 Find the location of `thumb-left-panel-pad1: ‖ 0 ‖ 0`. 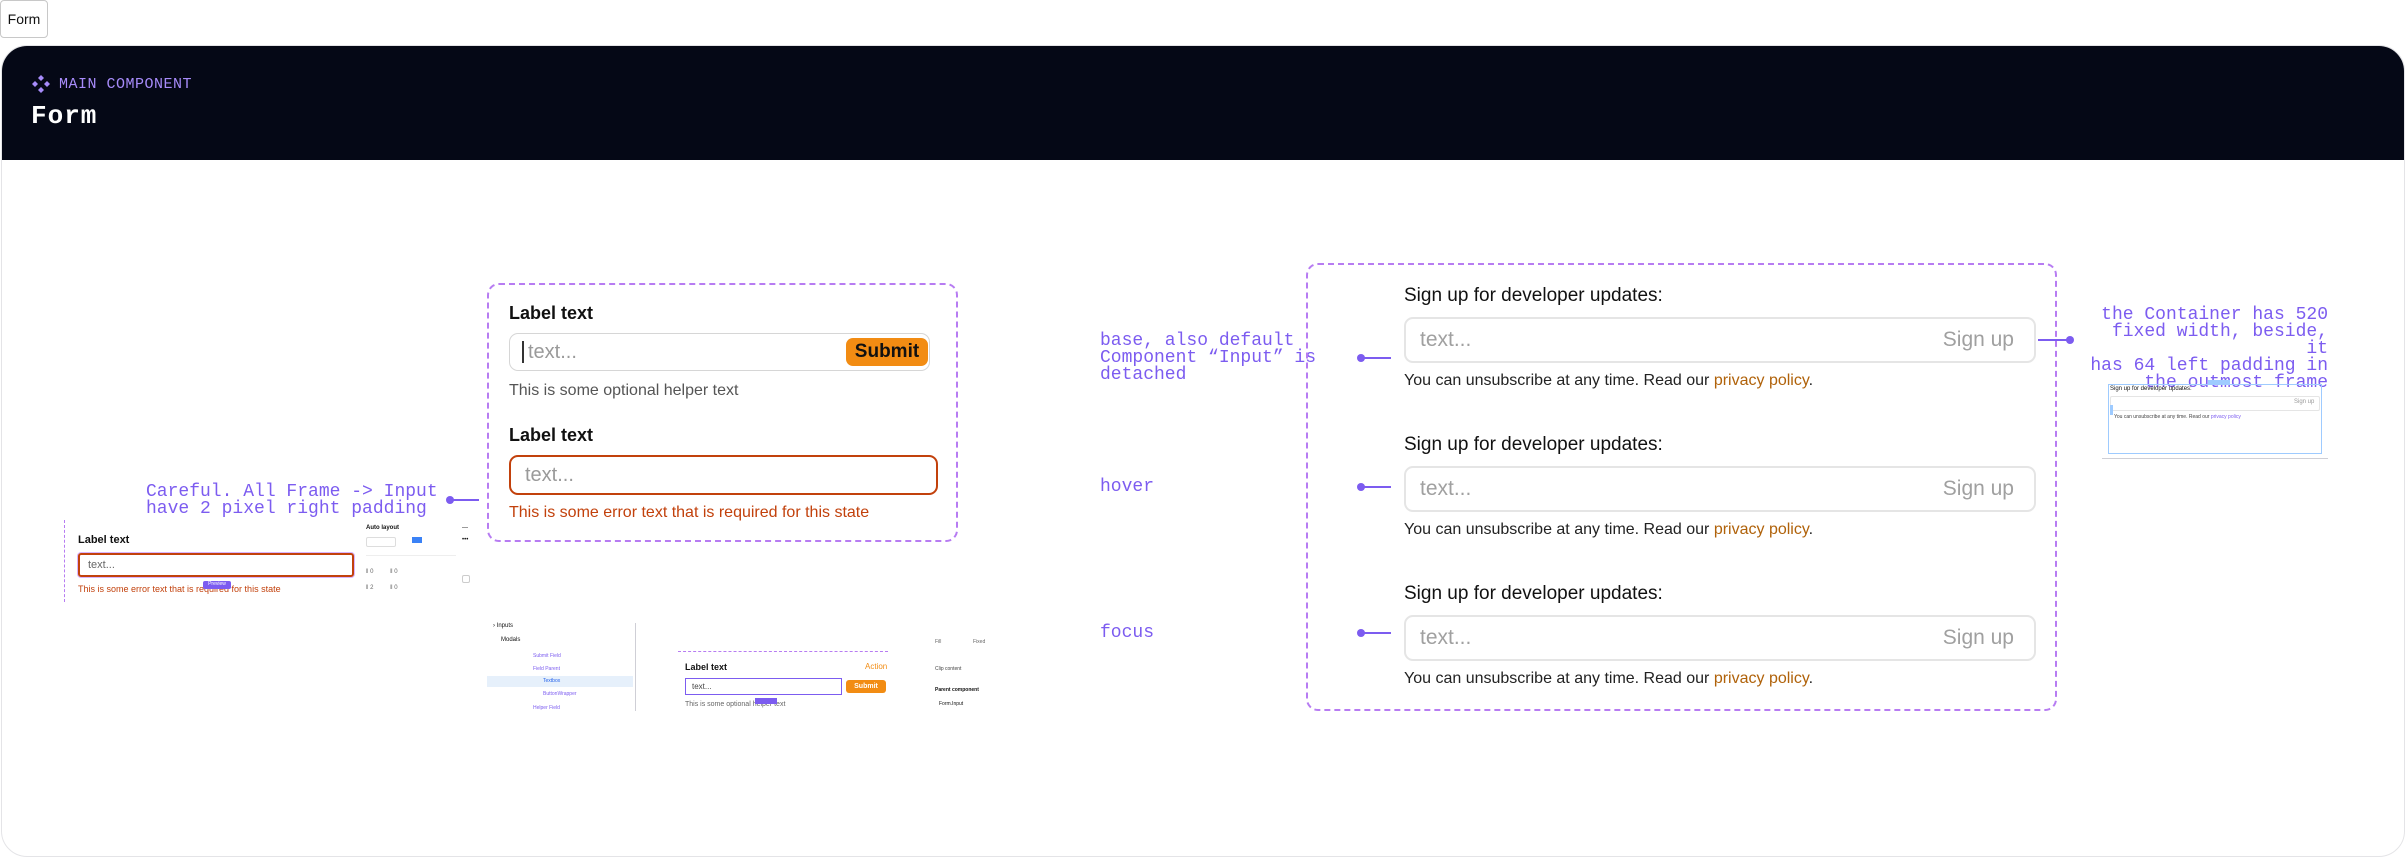

thumb-left-panel-pad1: ‖ 0 ‖ 0 is located at coordinates (382, 572).